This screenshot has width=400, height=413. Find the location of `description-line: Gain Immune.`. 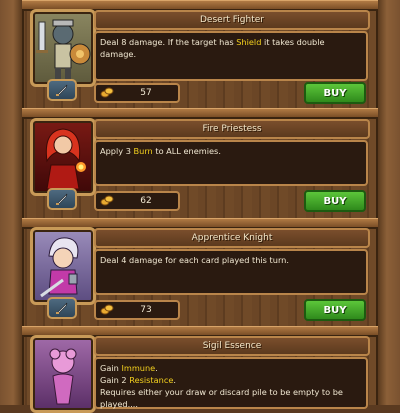

description-line: Gain Immune. is located at coordinates (231, 368).